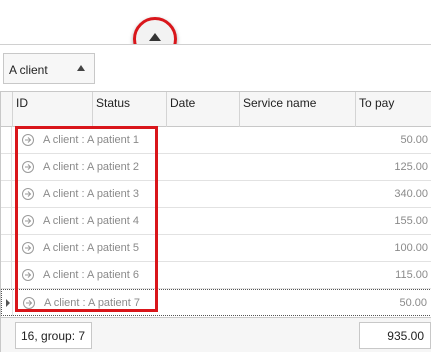  I want to click on group-chip-label: A client, so click(28, 70).